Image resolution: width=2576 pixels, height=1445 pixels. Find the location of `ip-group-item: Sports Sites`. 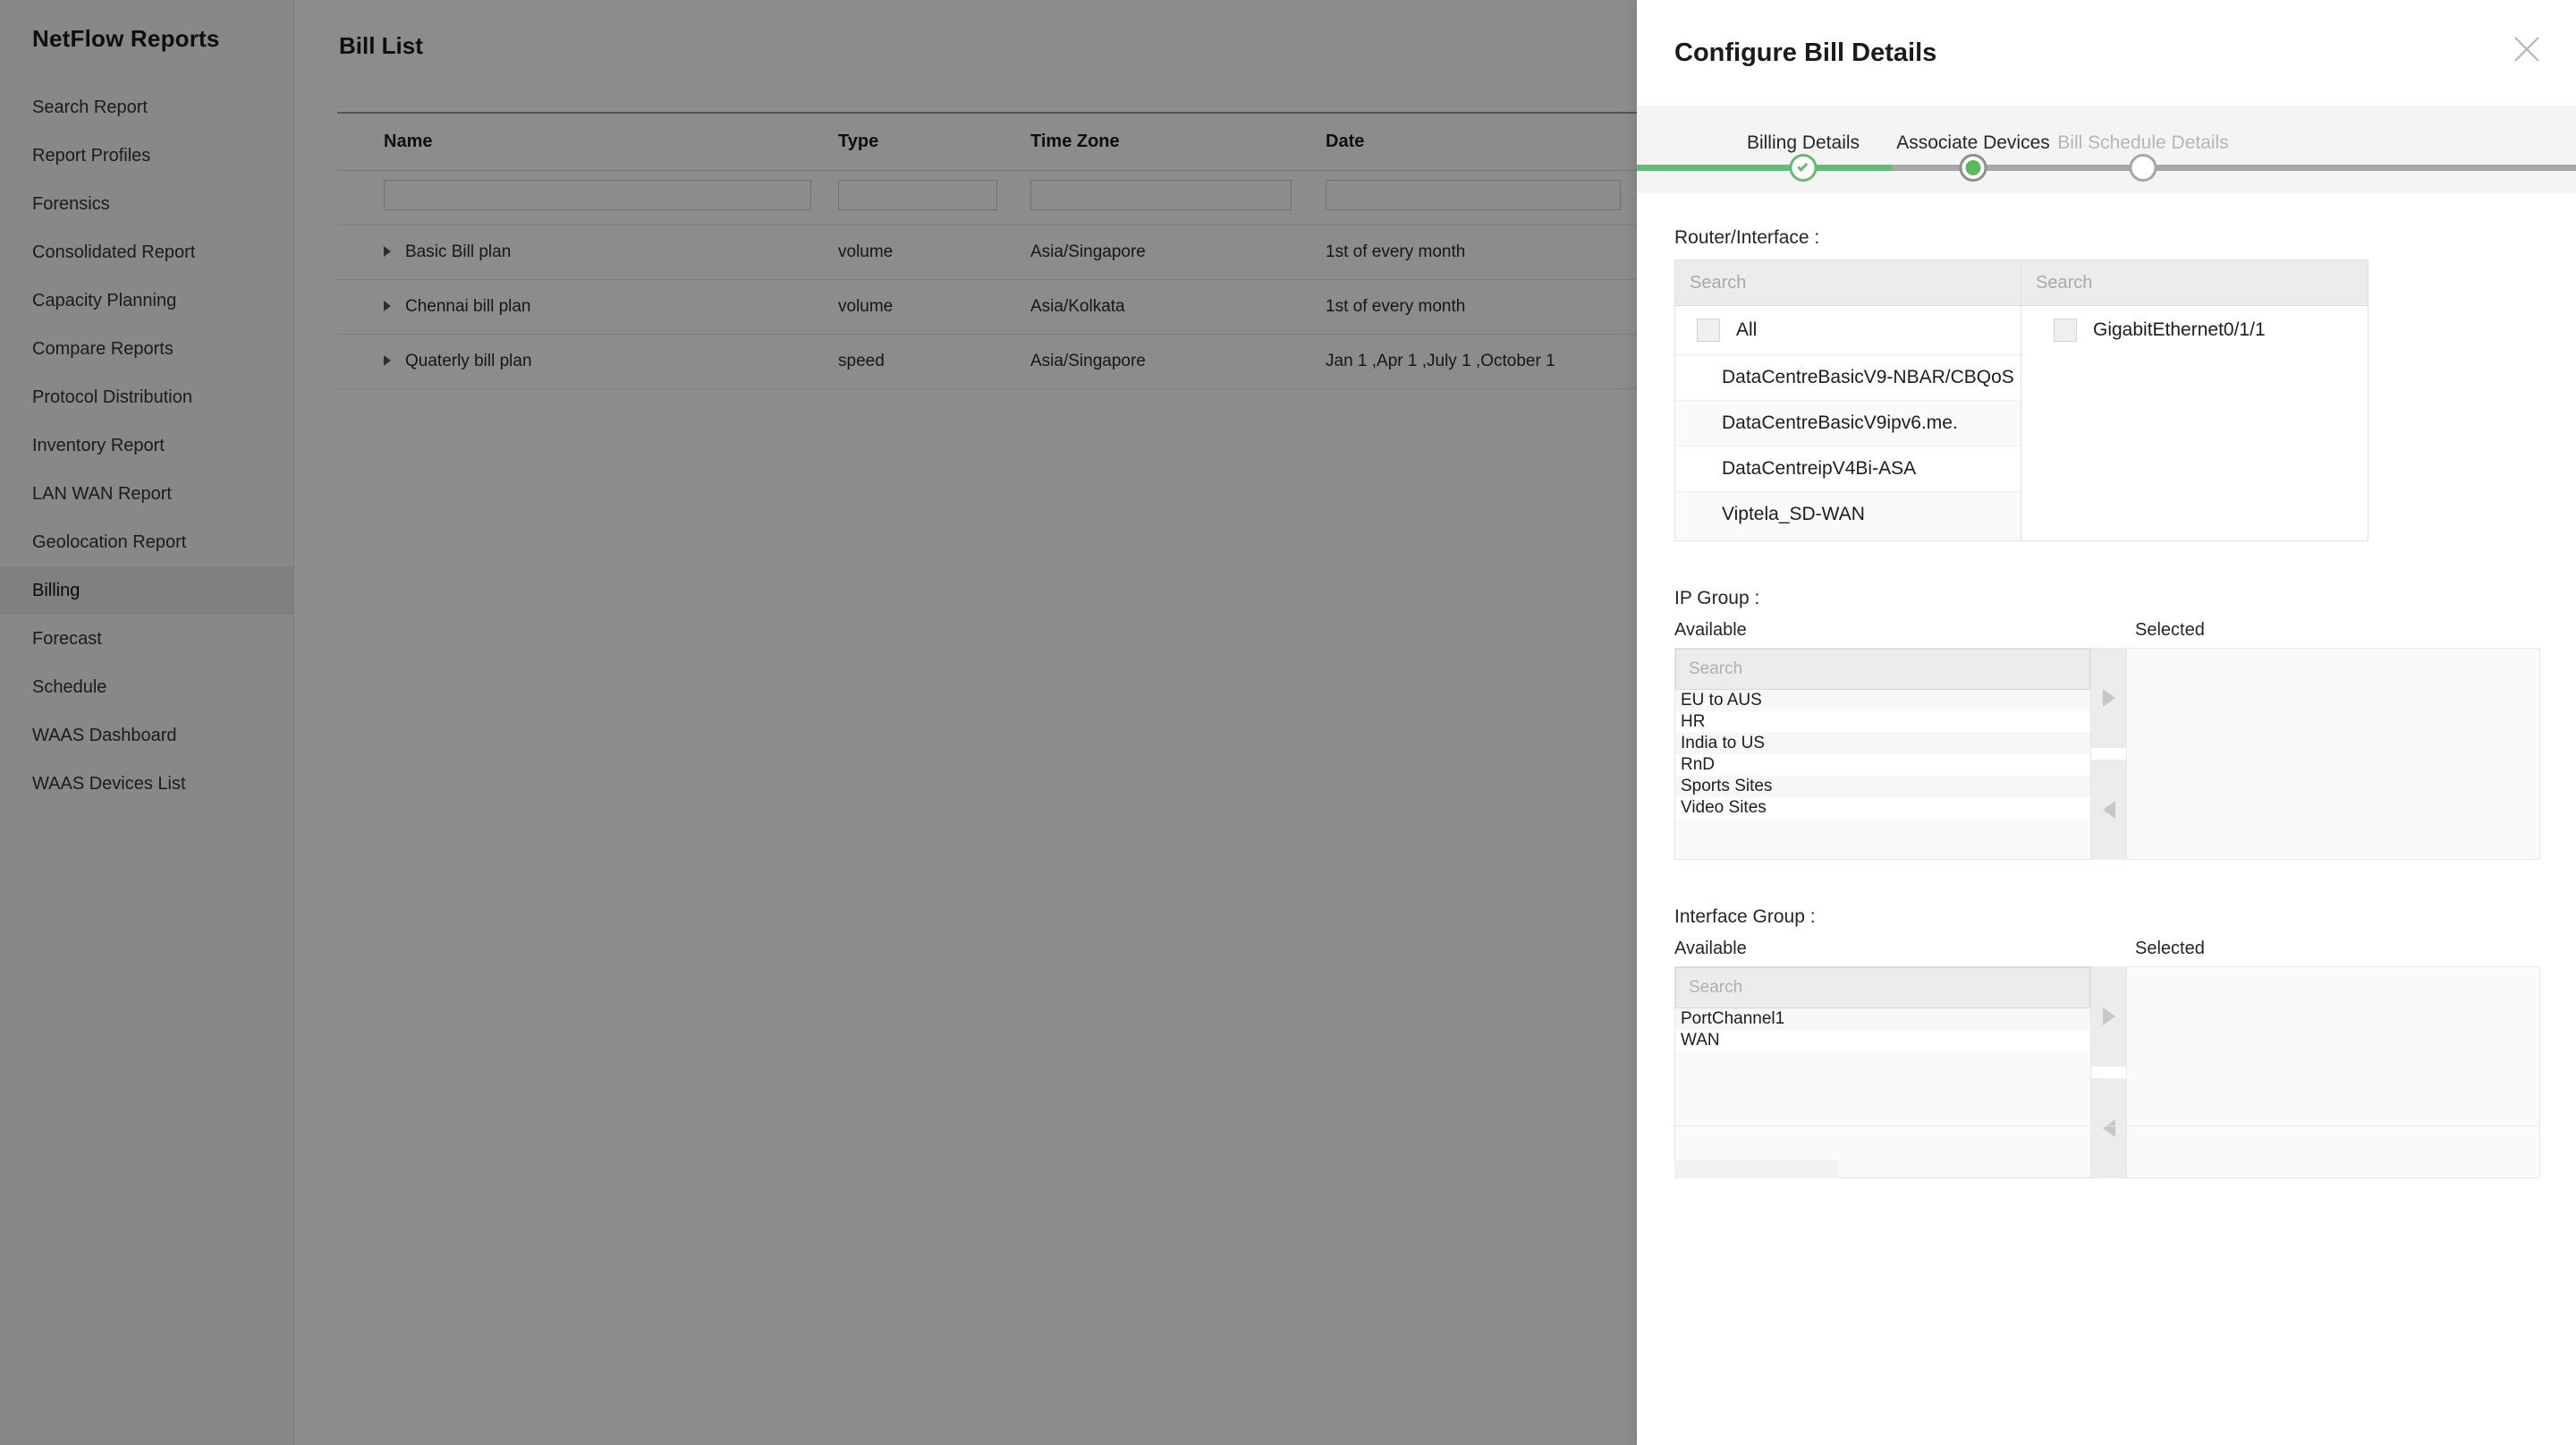

ip-group-item: Sports Sites is located at coordinates (1882, 786).